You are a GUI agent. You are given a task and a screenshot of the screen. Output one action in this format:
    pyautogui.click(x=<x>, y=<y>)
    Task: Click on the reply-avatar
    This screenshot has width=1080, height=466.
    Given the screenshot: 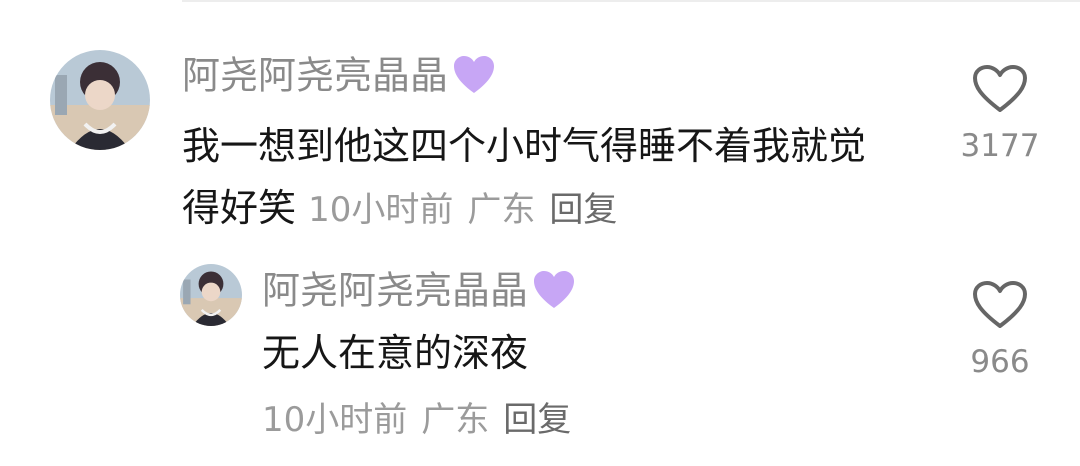 What is the action you would take?
    pyautogui.click(x=211, y=295)
    